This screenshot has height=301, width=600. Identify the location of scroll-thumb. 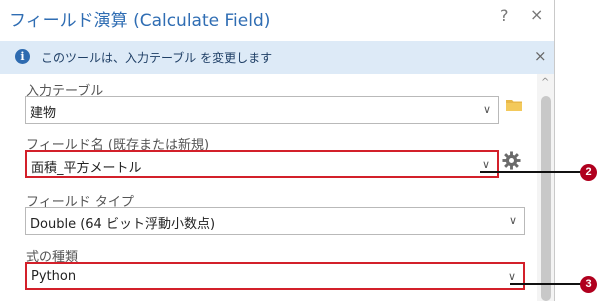
(546, 198).